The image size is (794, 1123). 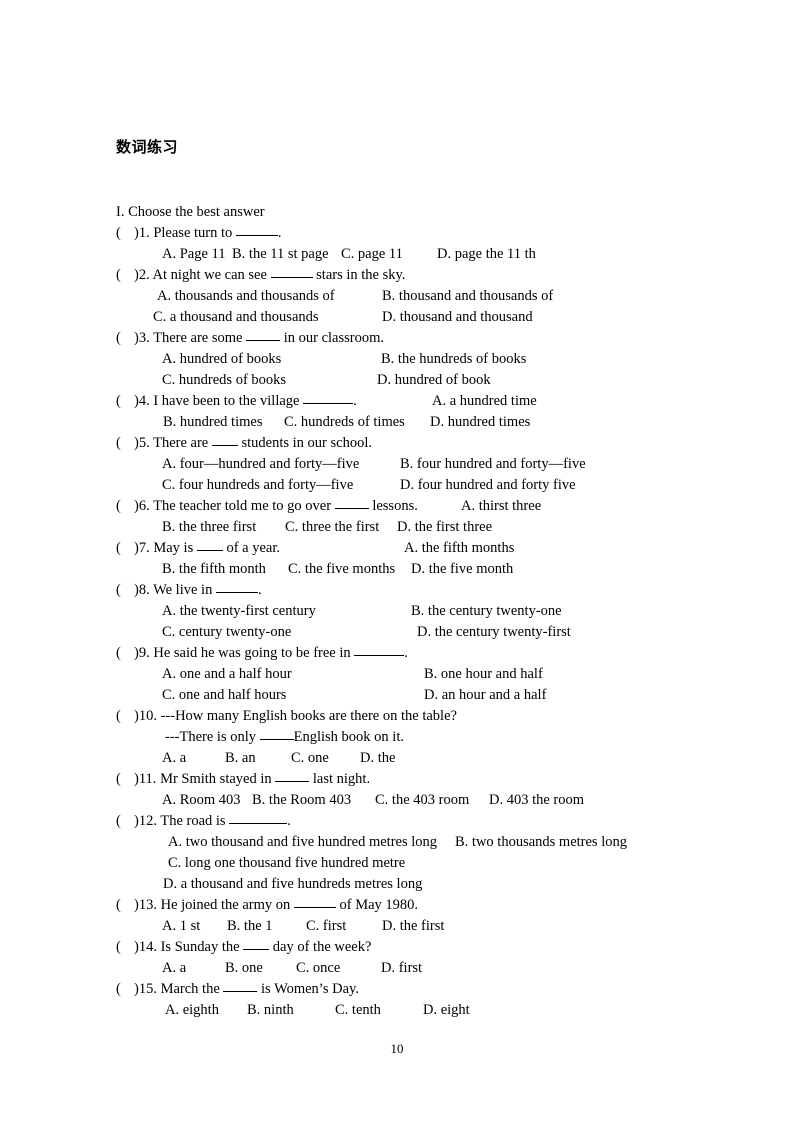 What do you see at coordinates (212, 422) in the screenshot?
I see `option-choice: B. hundred times` at bounding box center [212, 422].